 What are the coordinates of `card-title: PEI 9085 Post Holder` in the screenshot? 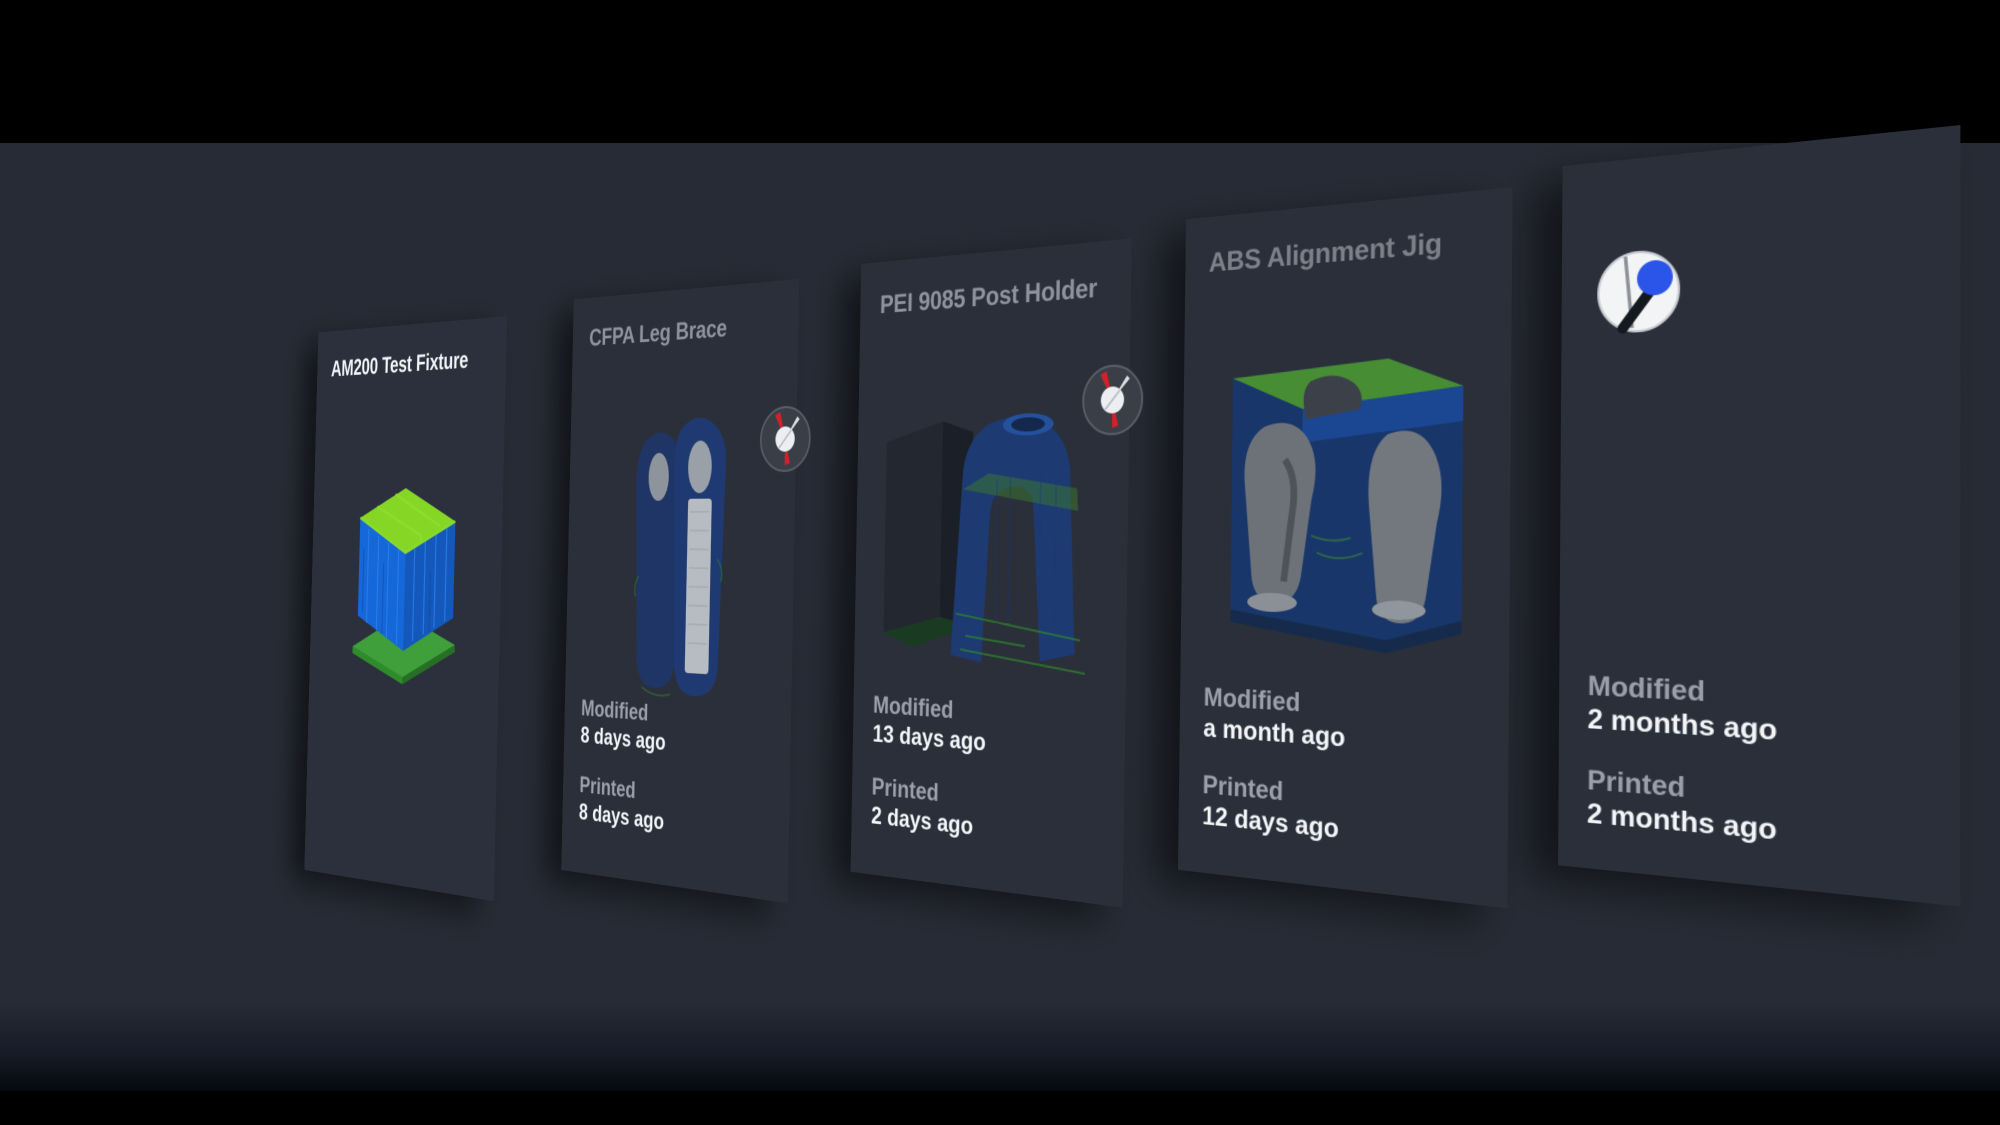 It's located at (988, 295).